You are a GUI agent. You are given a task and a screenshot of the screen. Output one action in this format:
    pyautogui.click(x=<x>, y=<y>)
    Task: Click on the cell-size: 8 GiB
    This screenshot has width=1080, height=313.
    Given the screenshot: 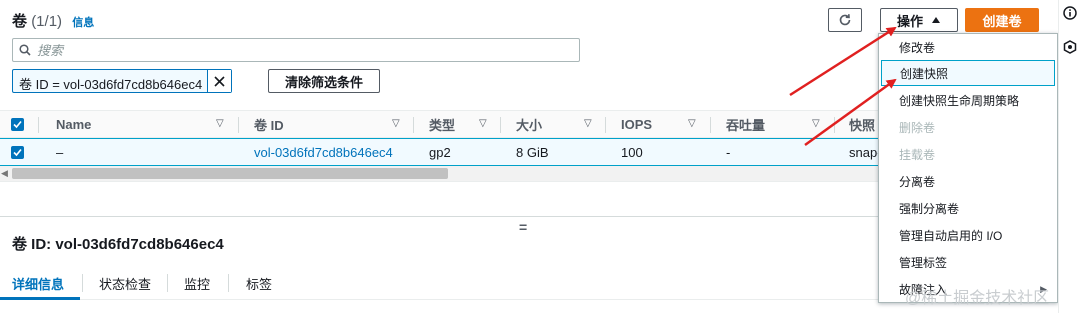 What is the action you would take?
    pyautogui.click(x=532, y=152)
    